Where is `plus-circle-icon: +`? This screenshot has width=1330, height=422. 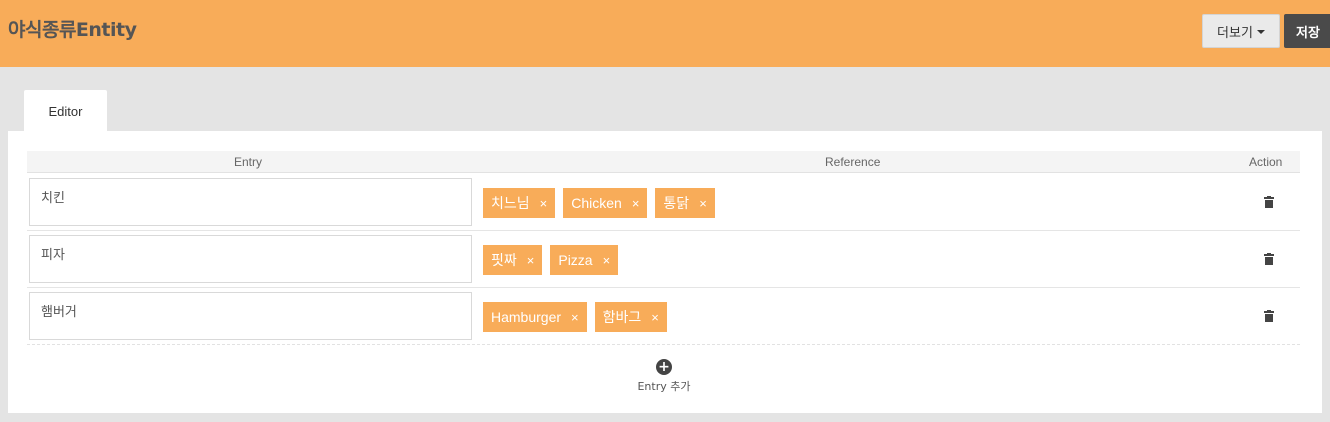 plus-circle-icon: + is located at coordinates (664, 367).